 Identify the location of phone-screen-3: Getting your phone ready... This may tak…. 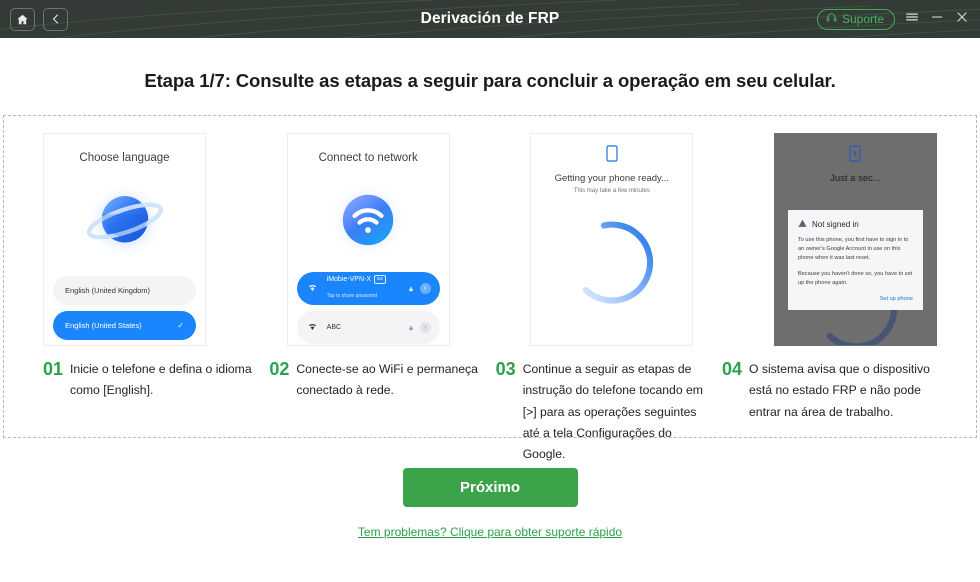
(612, 239).